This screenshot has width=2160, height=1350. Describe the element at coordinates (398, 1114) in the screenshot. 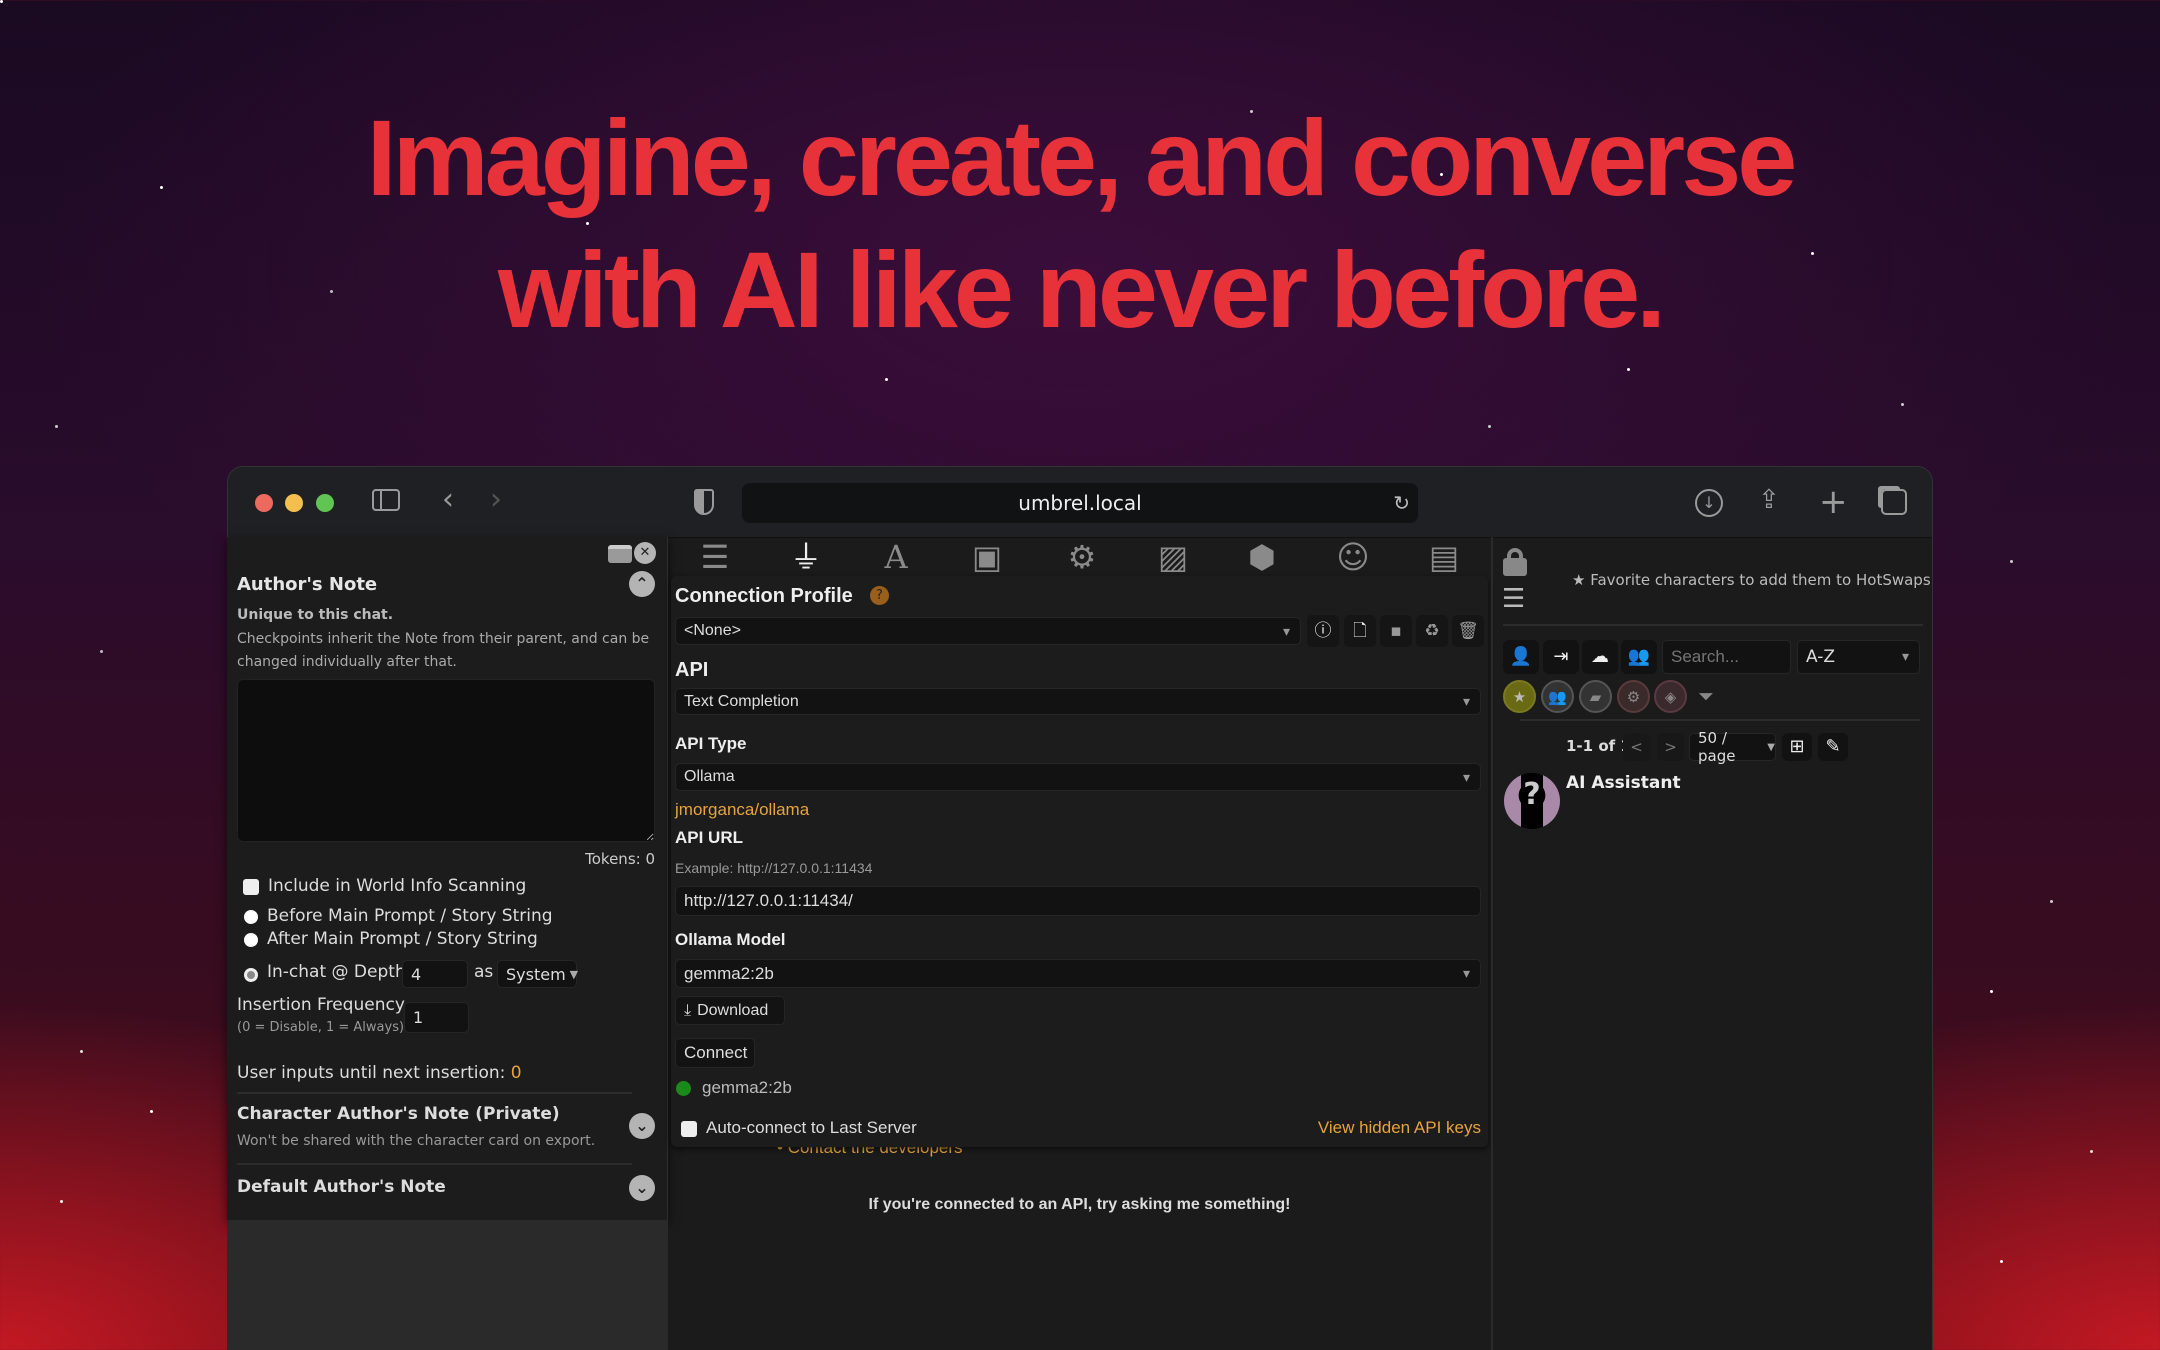

I see `char-note-title: Character Author's Note (Private)` at that location.